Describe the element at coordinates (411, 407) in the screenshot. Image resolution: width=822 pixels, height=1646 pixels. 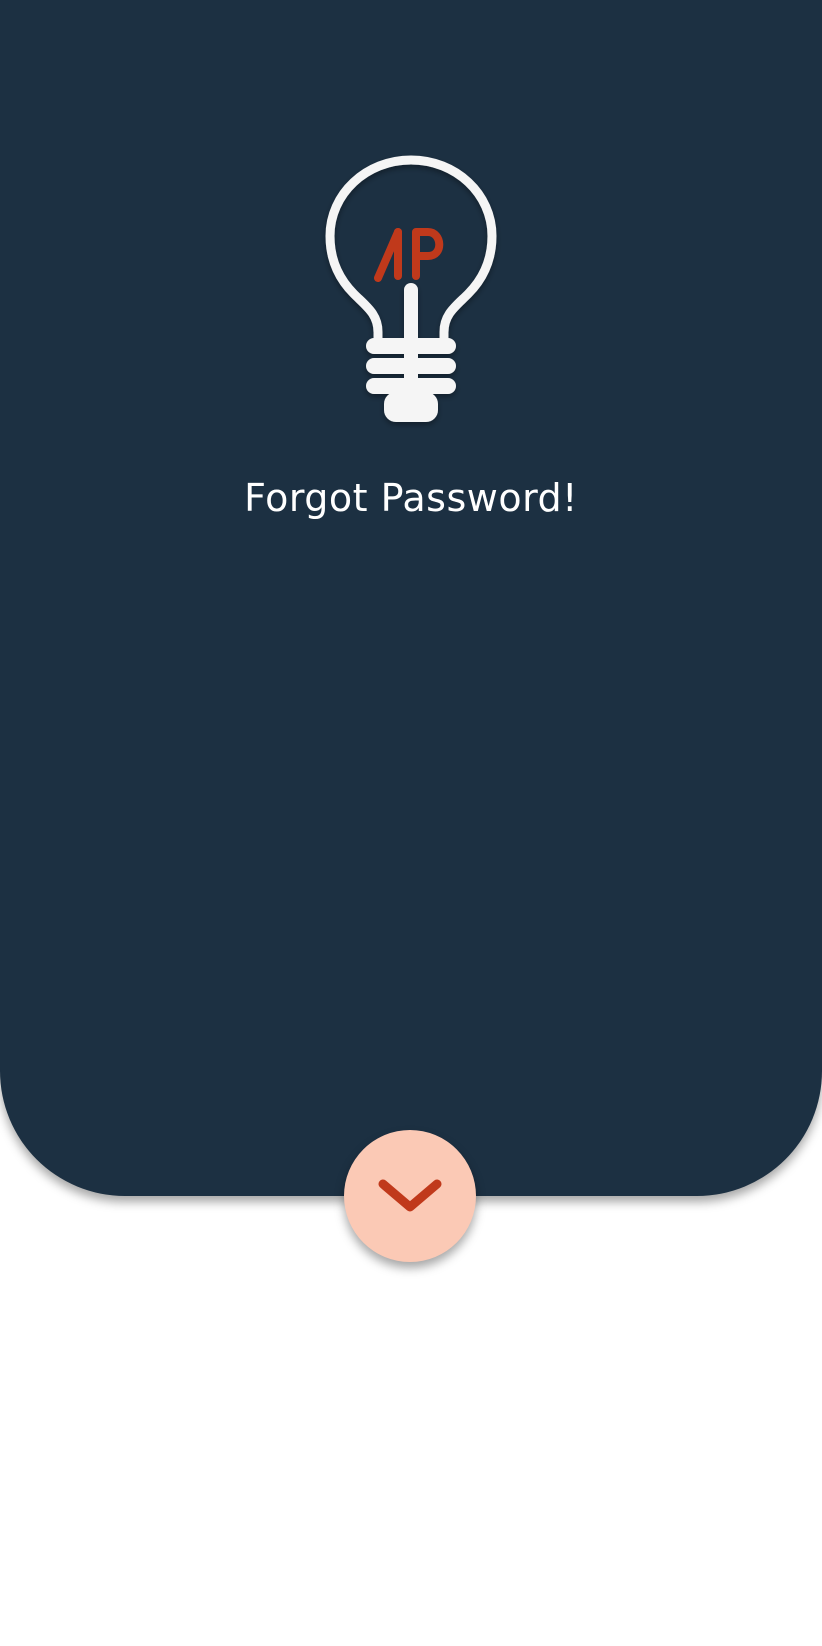
I see `bulb-cap` at that location.